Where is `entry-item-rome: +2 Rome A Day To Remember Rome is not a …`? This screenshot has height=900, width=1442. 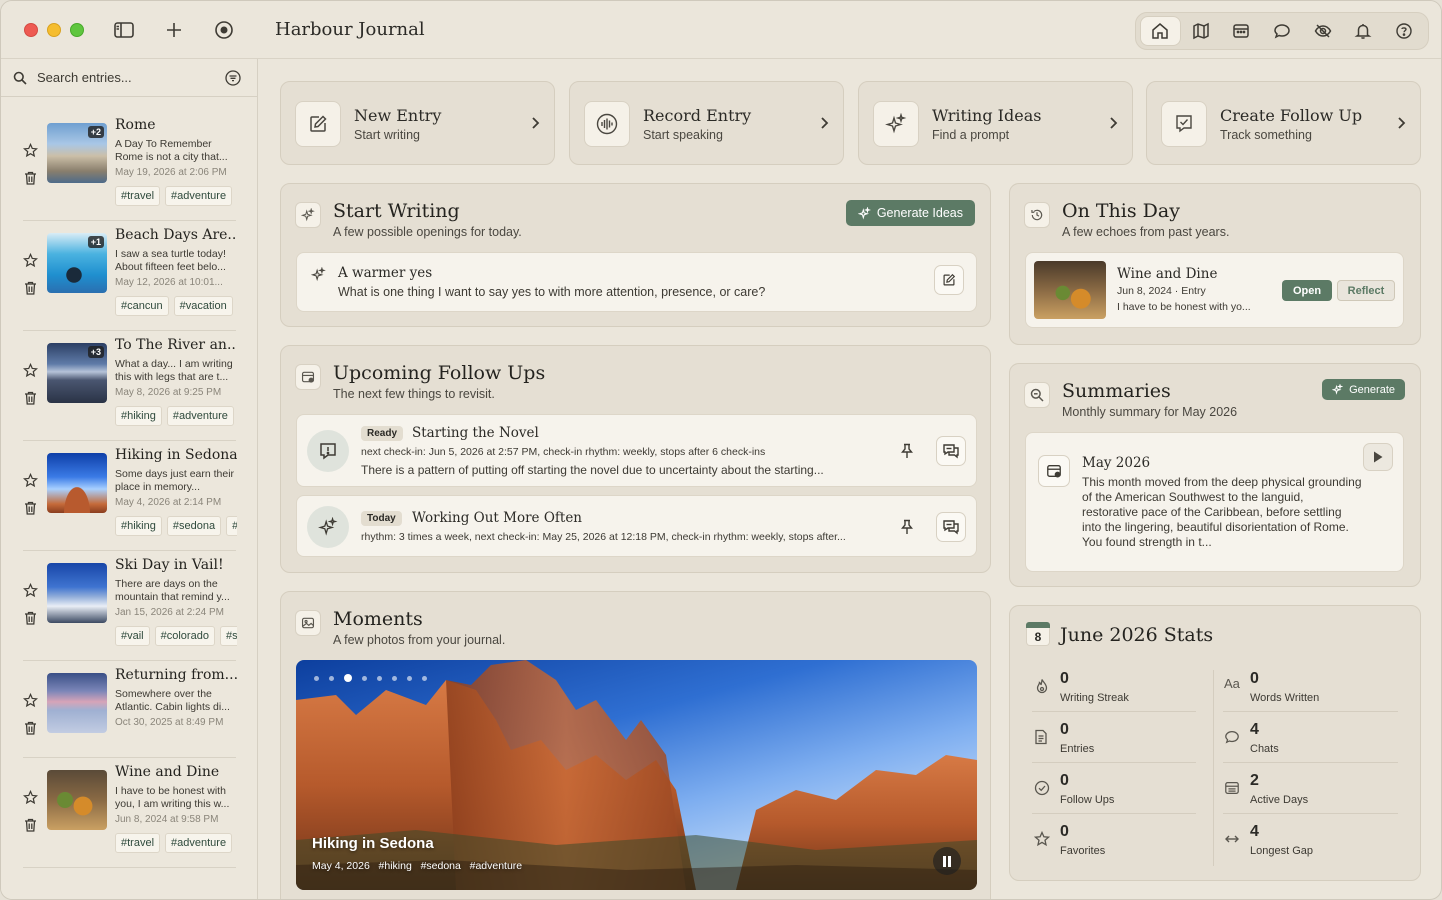
entry-item-rome: +2 Rome A Day To Remember Rome is not a … is located at coordinates (129, 166).